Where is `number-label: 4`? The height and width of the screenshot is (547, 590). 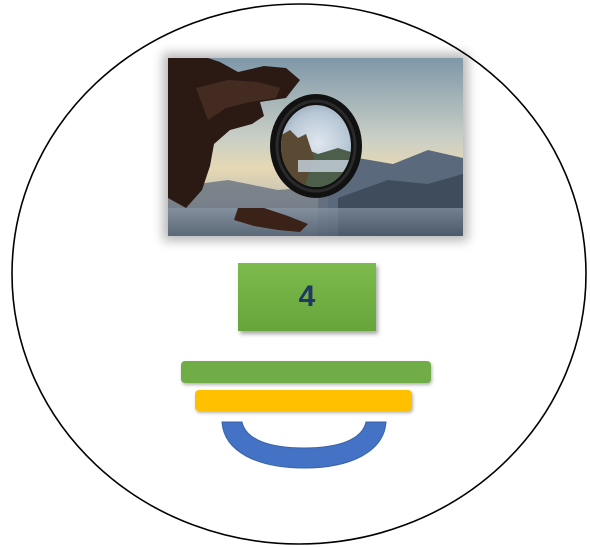
number-label: 4 is located at coordinates (307, 296).